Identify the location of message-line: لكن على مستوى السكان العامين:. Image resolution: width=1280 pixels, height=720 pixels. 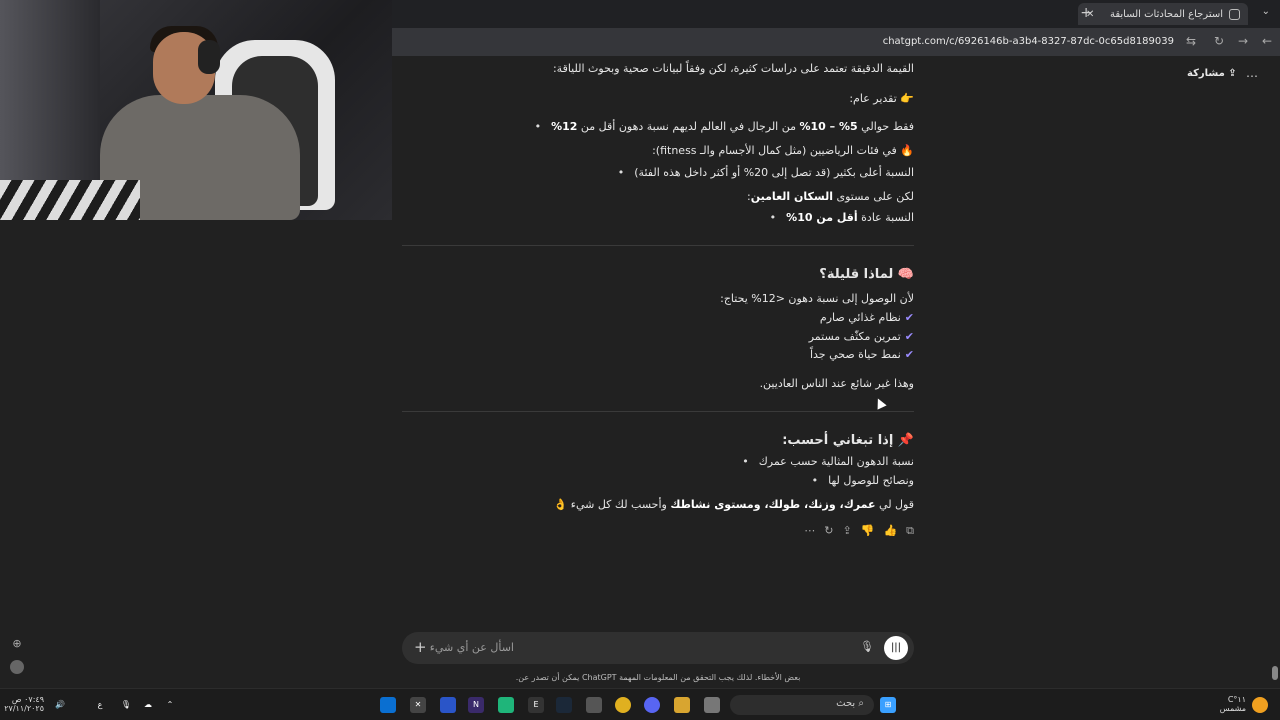
(830, 196).